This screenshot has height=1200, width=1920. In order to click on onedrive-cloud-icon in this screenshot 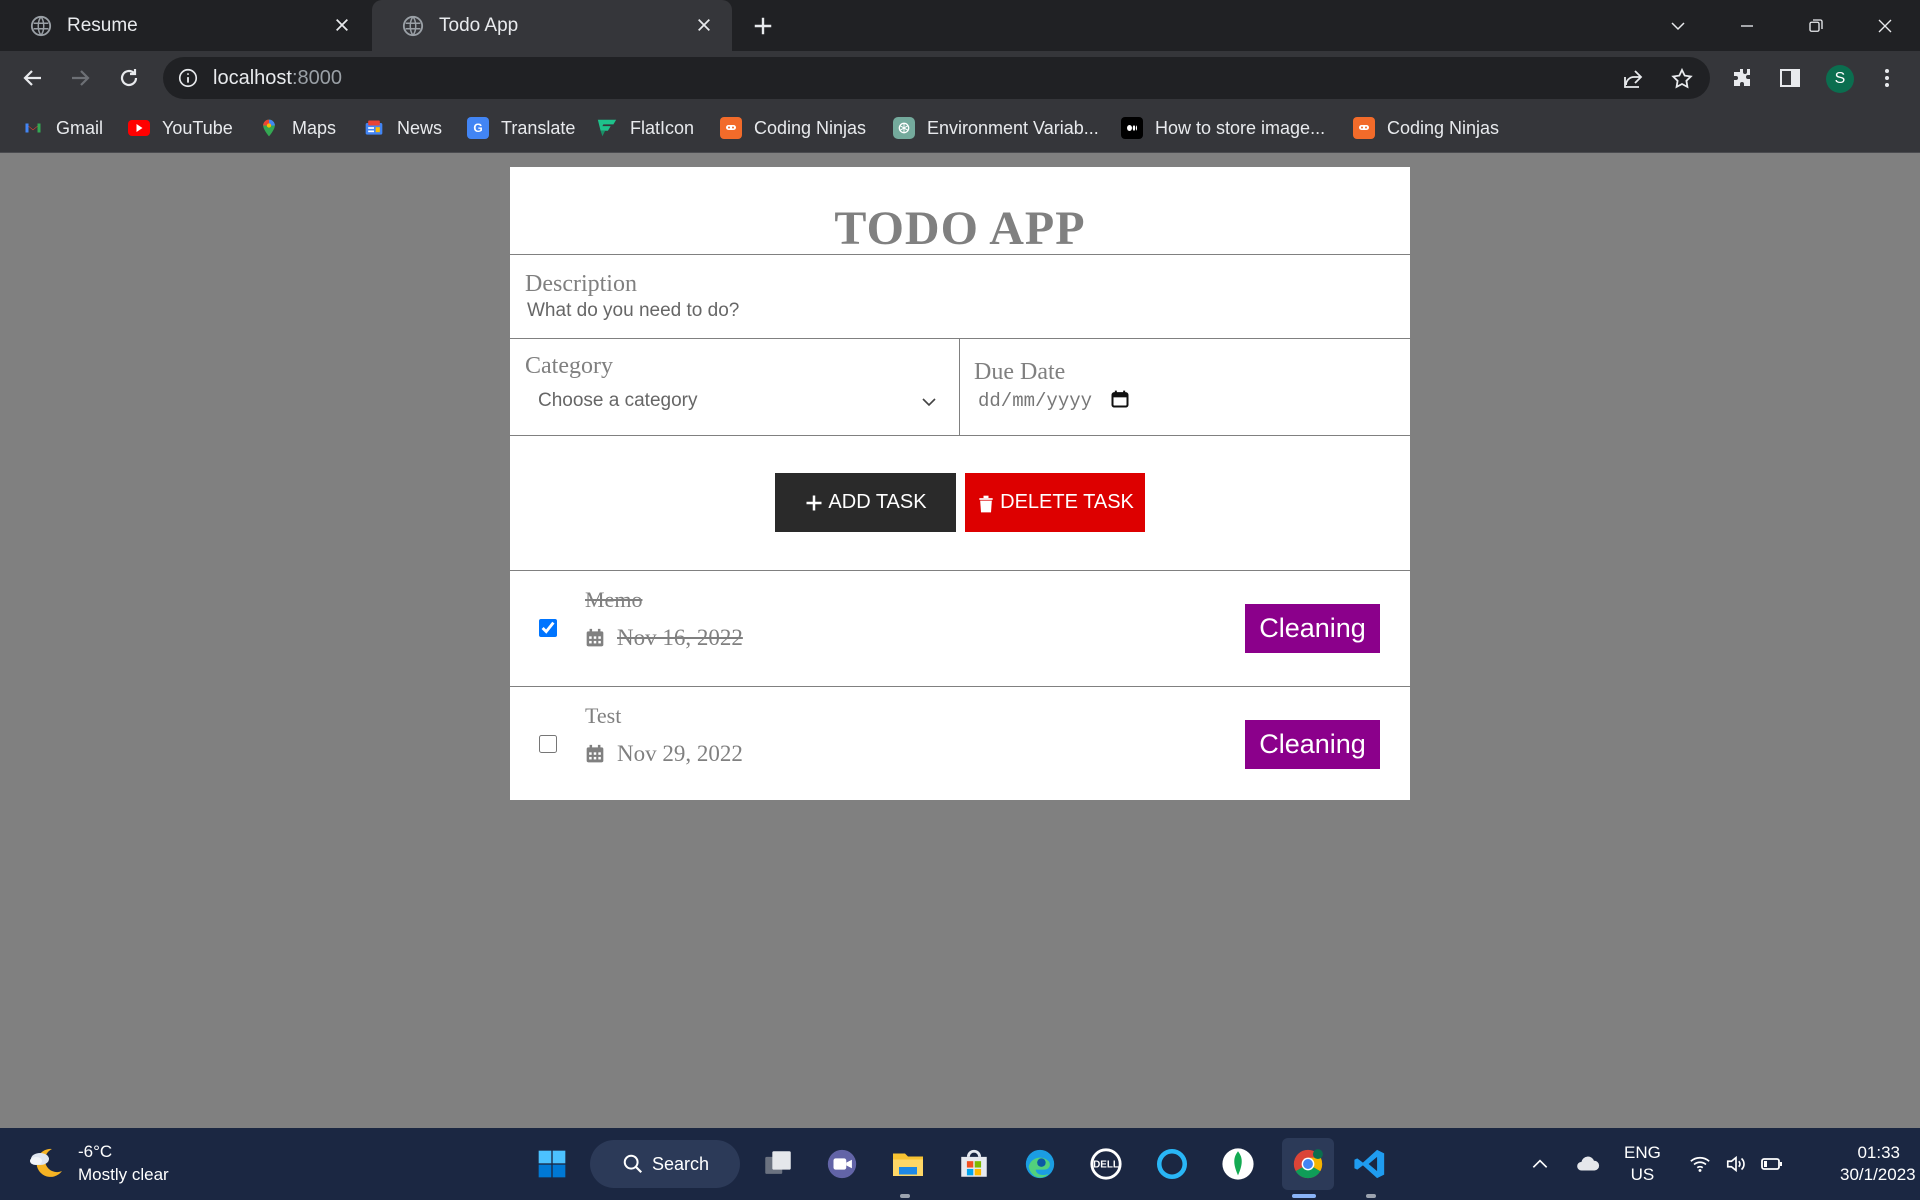, I will do `click(1588, 1164)`.